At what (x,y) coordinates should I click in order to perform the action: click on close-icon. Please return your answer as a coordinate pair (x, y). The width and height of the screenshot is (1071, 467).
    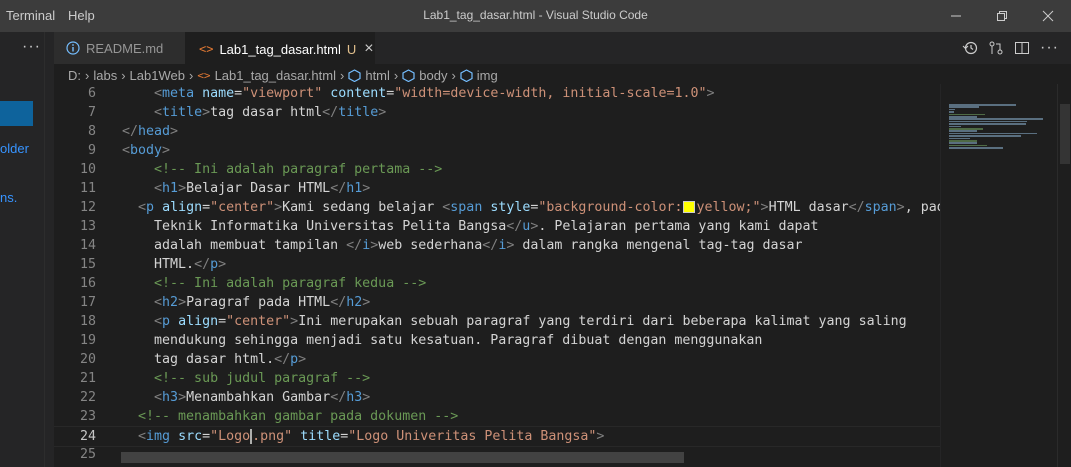
    Looking at the image, I should click on (1048, 16).